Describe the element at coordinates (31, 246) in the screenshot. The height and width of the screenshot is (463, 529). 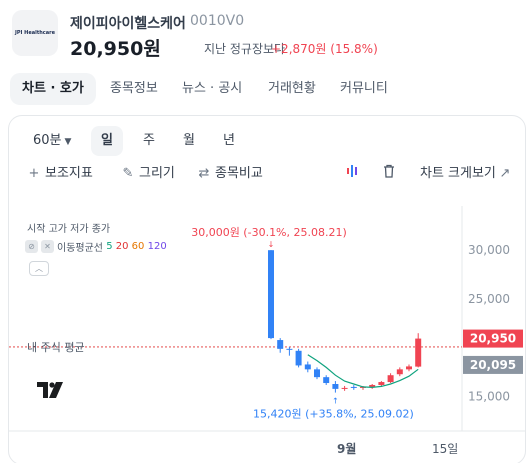
I see `visibility-icon: ⊘` at that location.